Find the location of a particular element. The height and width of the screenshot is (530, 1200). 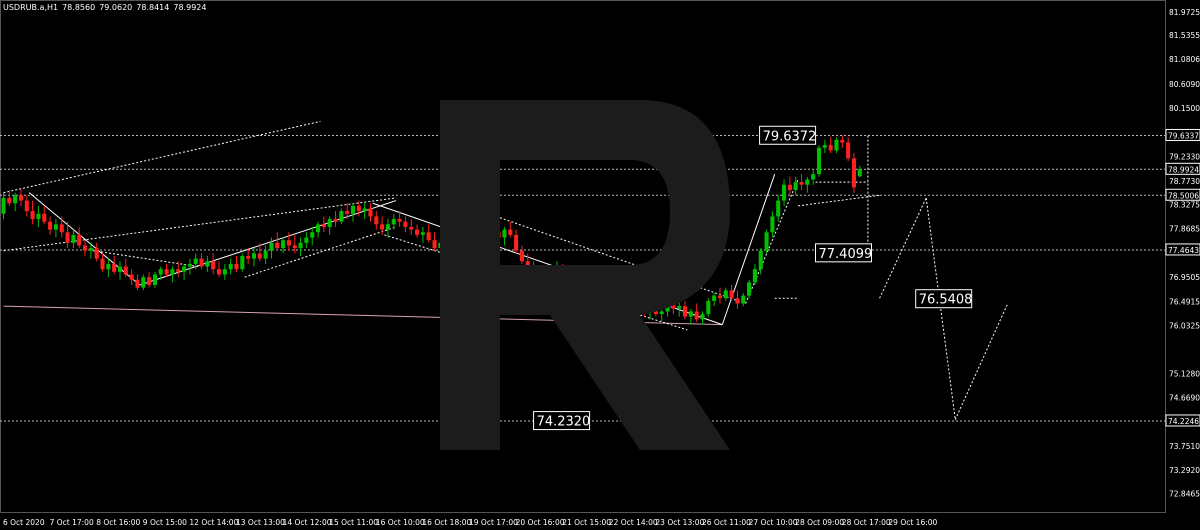

x-tick-label: 22 Oct 14:00 is located at coordinates (633, 522).